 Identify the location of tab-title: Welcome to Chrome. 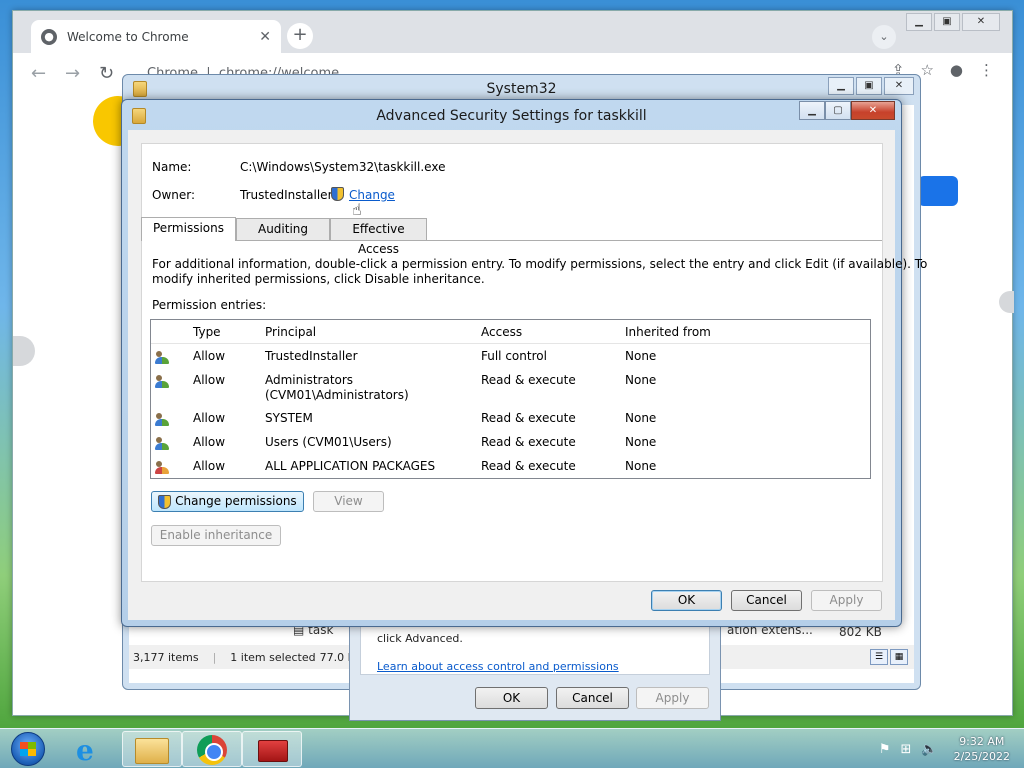
(128, 36).